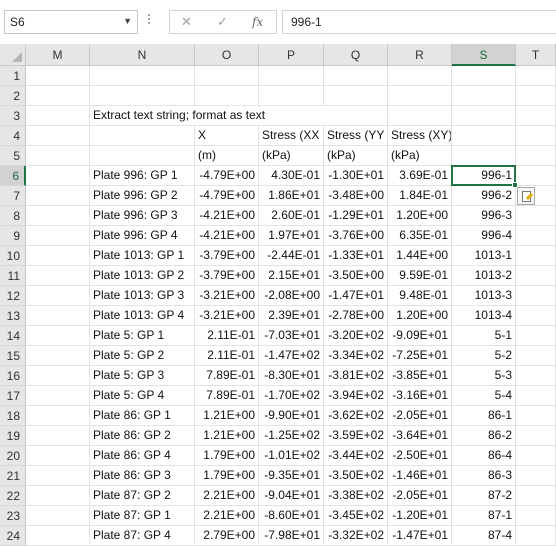 This screenshot has height=546, width=556. Describe the element at coordinates (420, 436) in the screenshot. I see `stress-xy-cell: -3.64E+01` at that location.